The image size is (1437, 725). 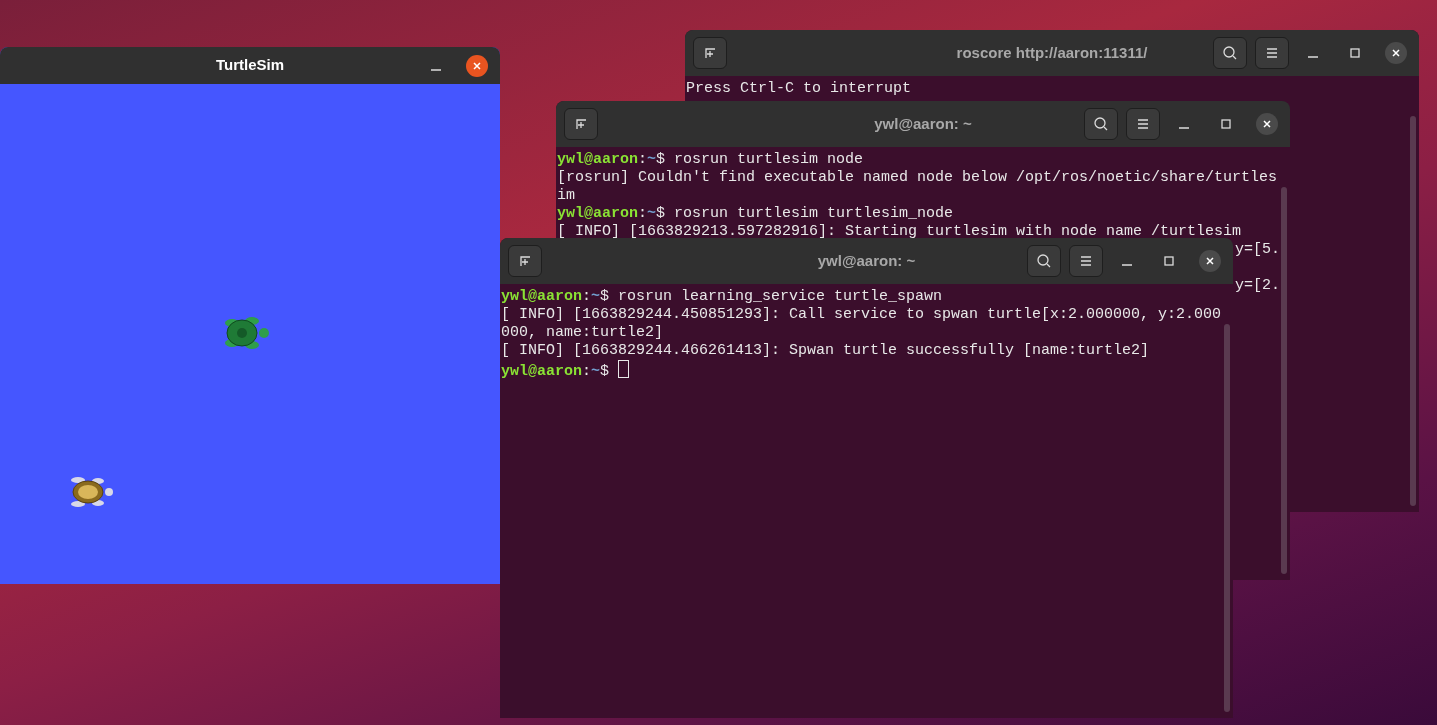 I want to click on terminal-line: ywl@aaron:~$, so click(x=862, y=370).